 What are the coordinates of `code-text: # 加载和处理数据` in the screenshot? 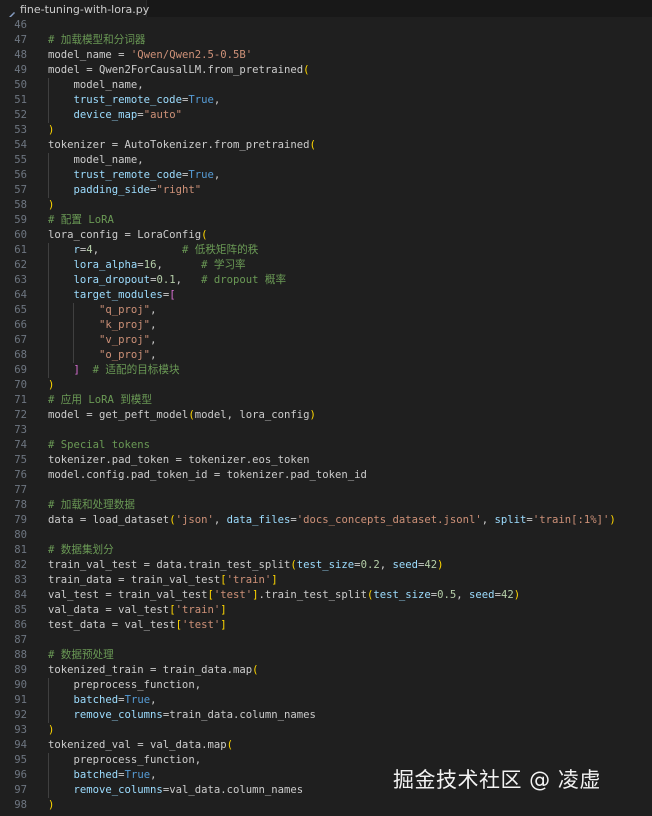 It's located at (91, 505).